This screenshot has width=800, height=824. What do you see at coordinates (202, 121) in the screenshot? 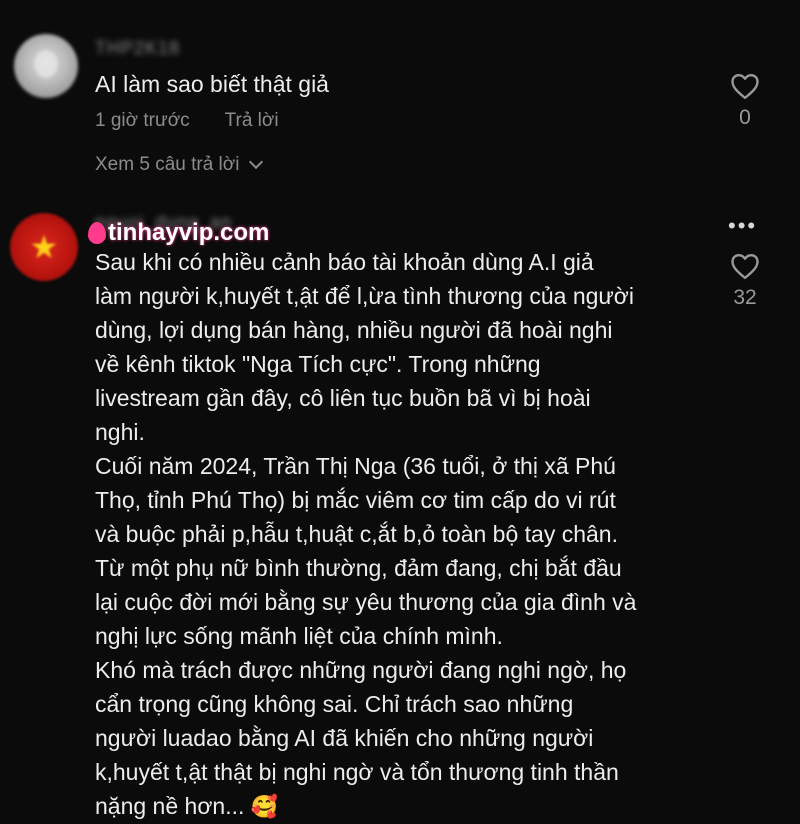
I see `comment-meta: 1 giờ trước Trả lời` at bounding box center [202, 121].